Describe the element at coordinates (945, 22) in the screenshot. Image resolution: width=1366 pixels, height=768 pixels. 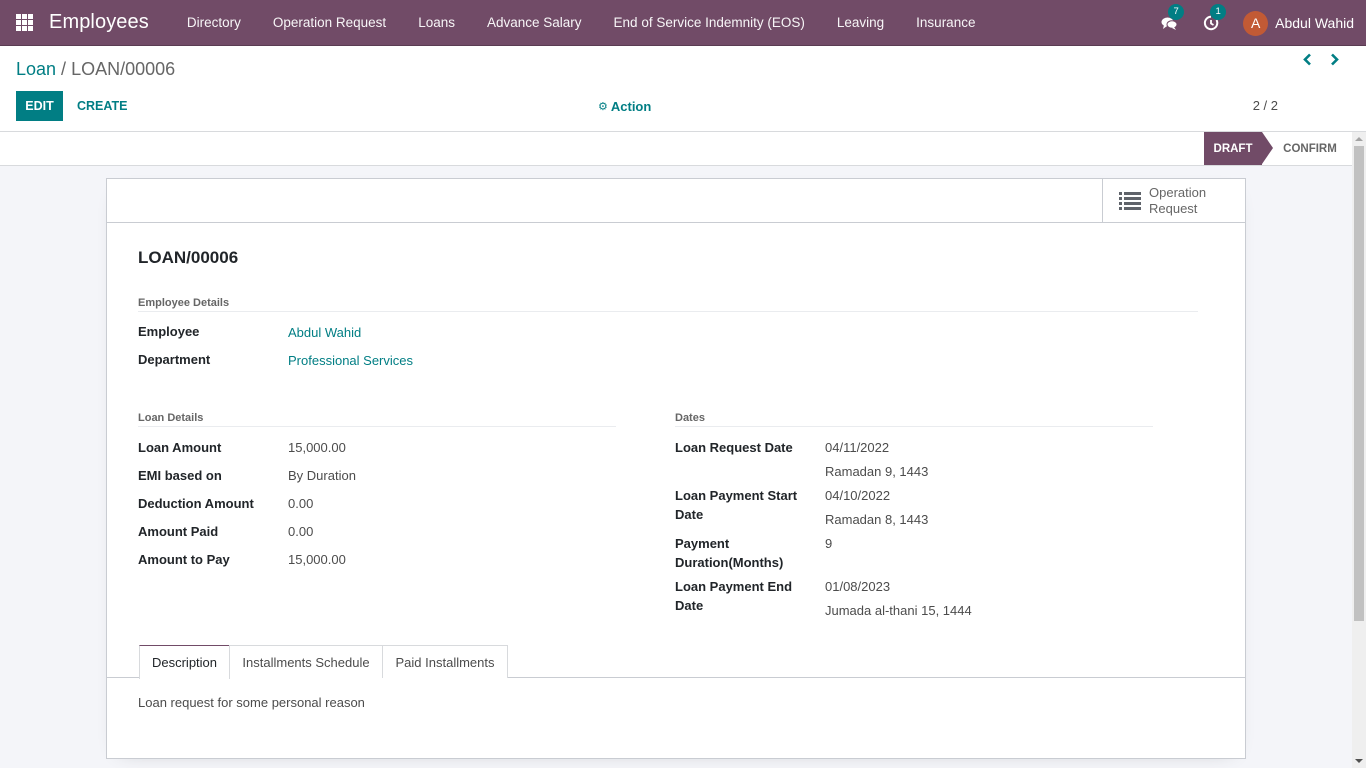
I see `menu-item-insurance: Insurance` at that location.